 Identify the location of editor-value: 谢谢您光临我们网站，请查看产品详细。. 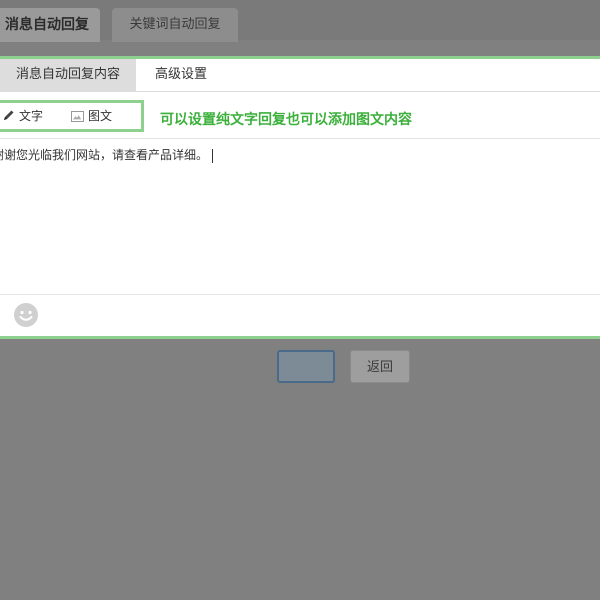
(104, 155).